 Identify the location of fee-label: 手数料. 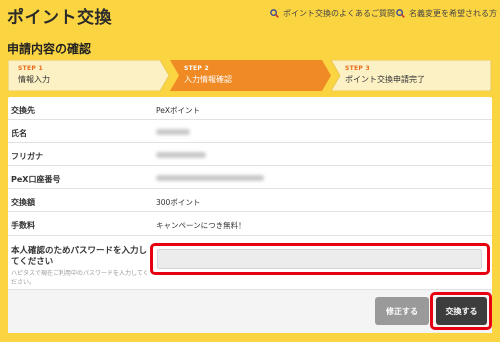
(23, 225).